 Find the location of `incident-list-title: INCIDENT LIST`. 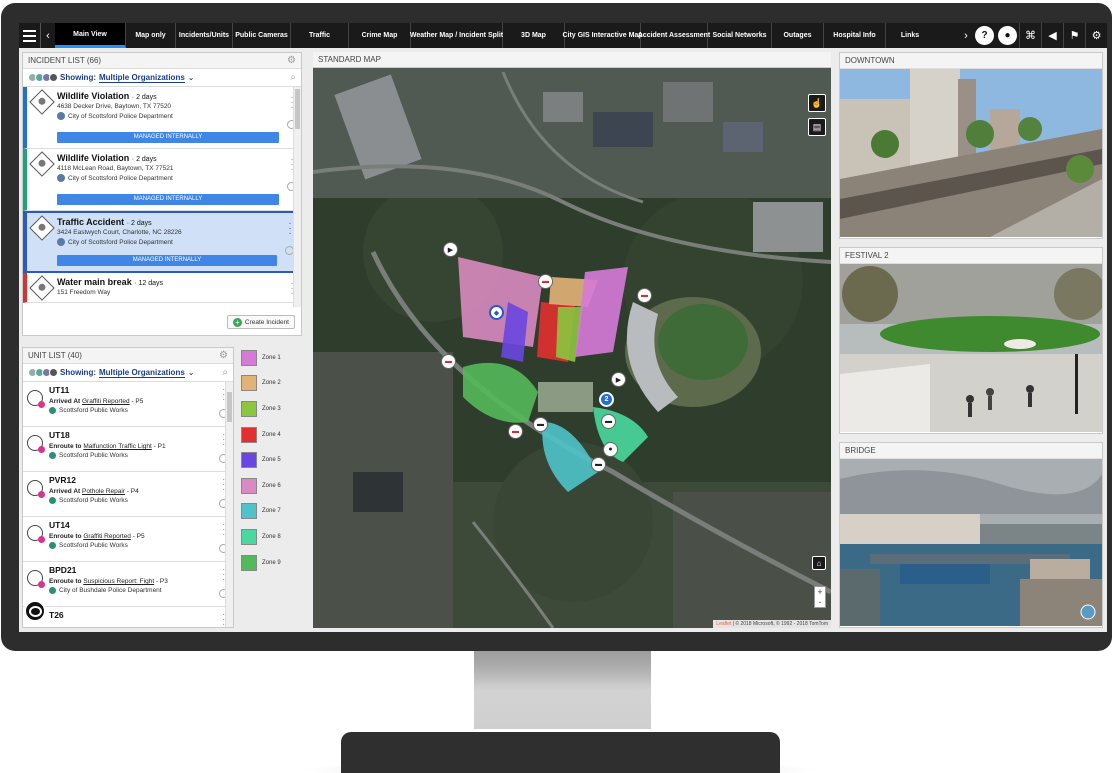

incident-list-title: INCIDENT LIST is located at coordinates (56, 60).